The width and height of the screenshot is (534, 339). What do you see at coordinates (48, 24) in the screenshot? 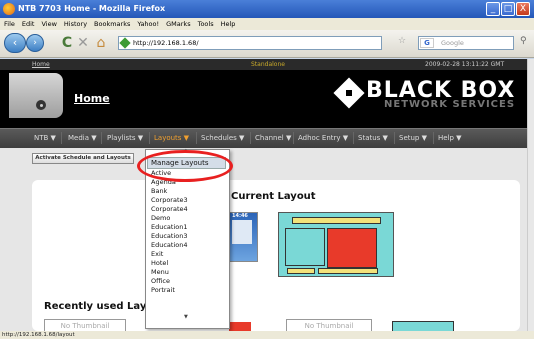
I see `menu-view: View` at bounding box center [48, 24].